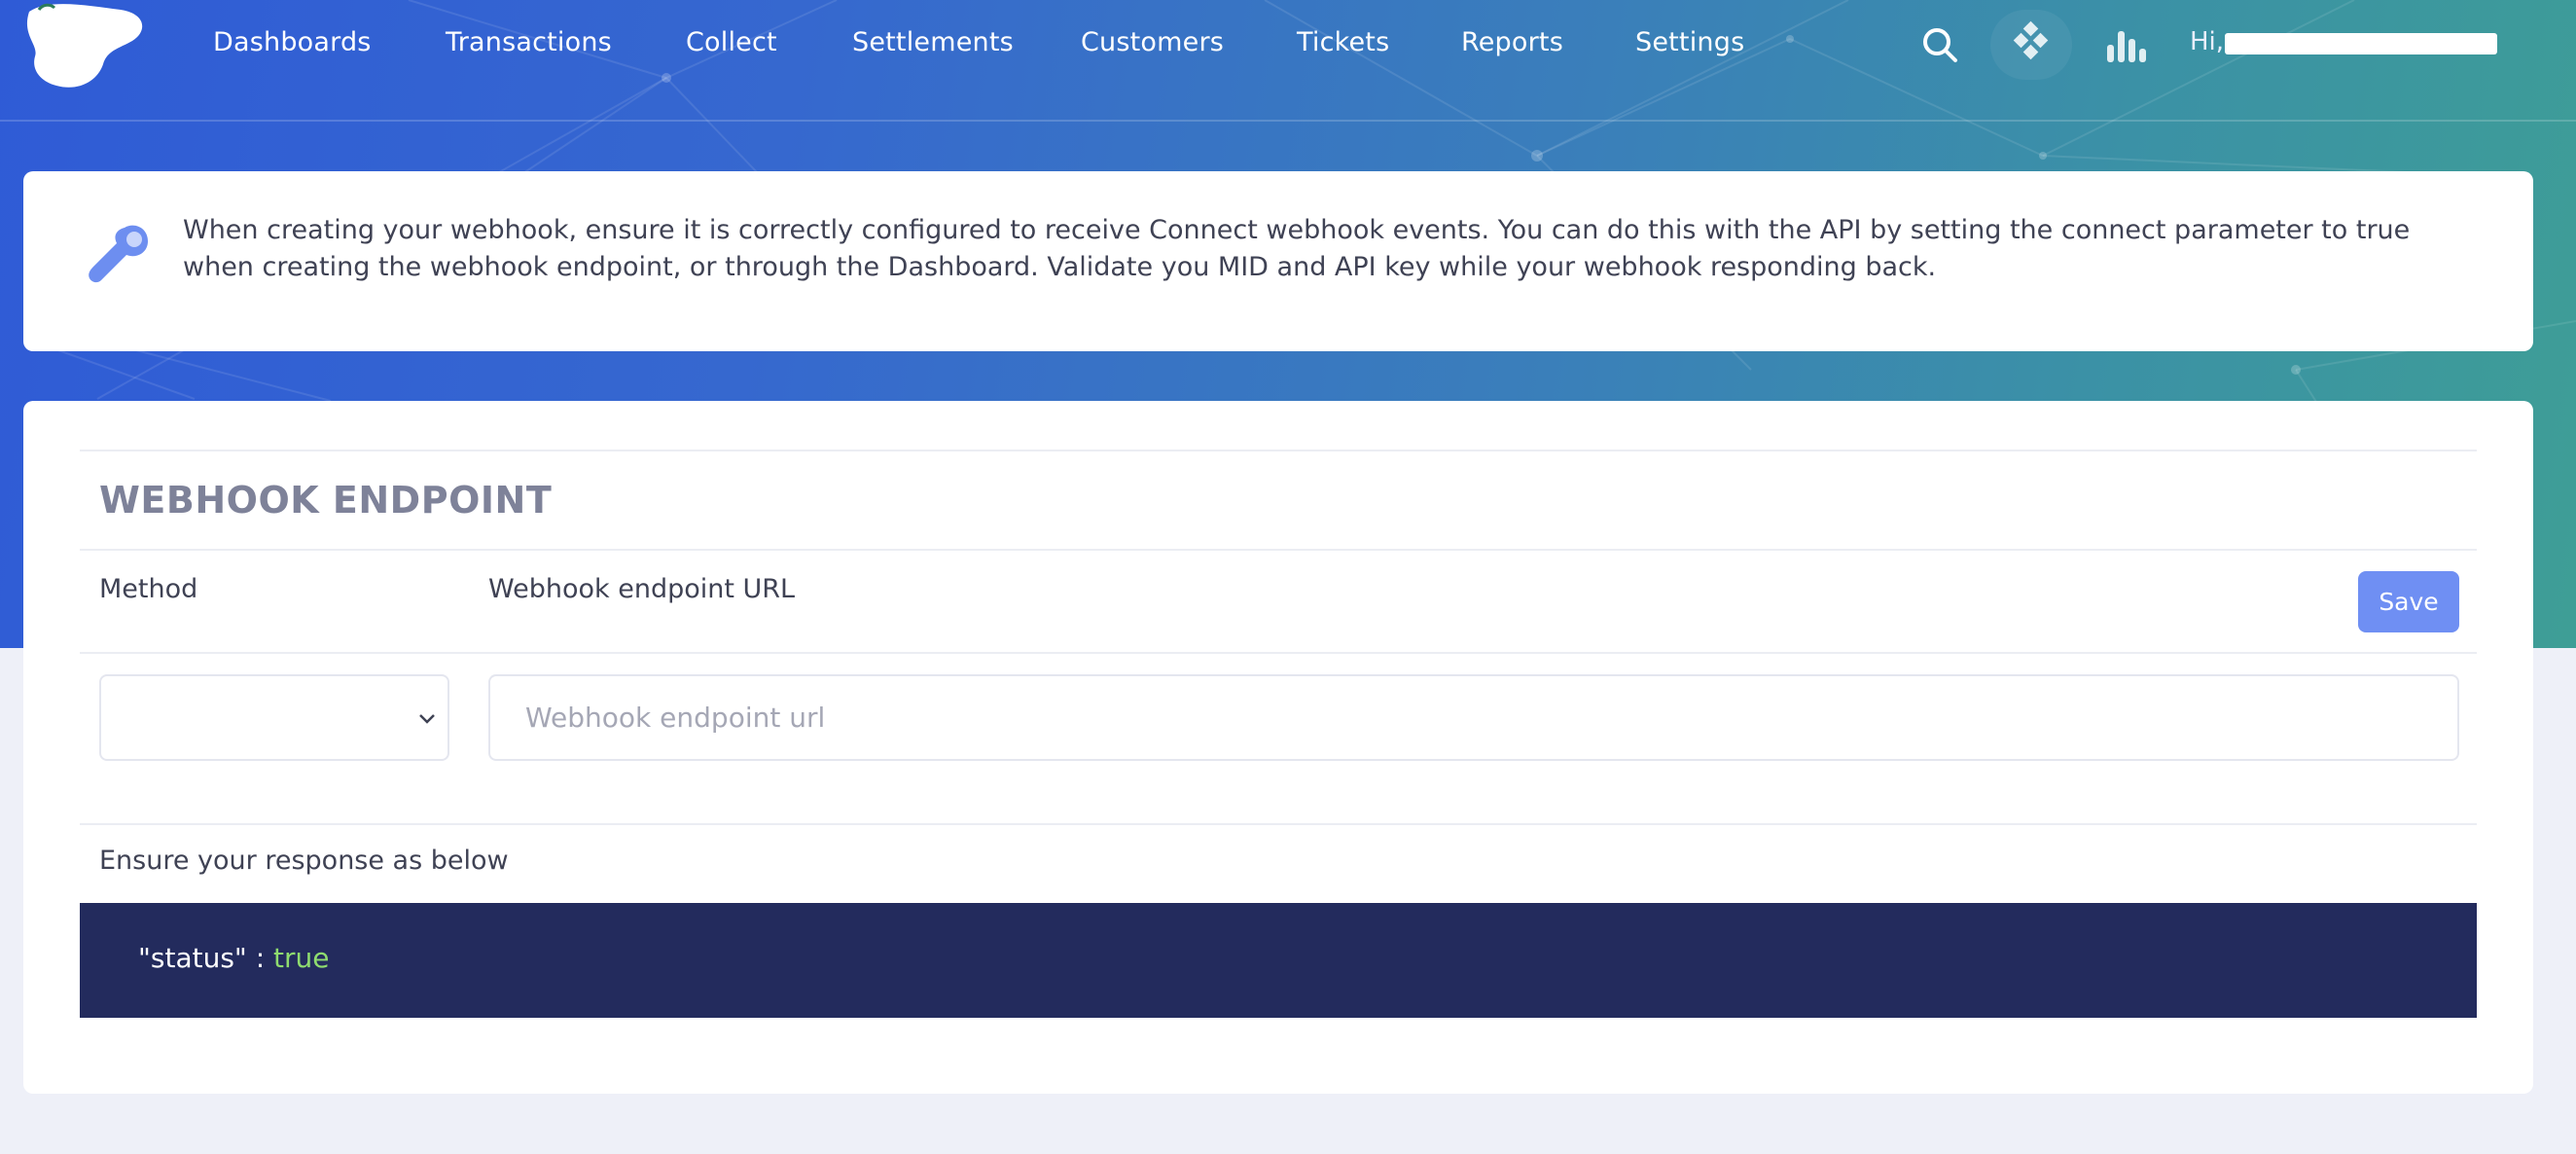  I want to click on nav-transactions: Transactions, so click(529, 42).